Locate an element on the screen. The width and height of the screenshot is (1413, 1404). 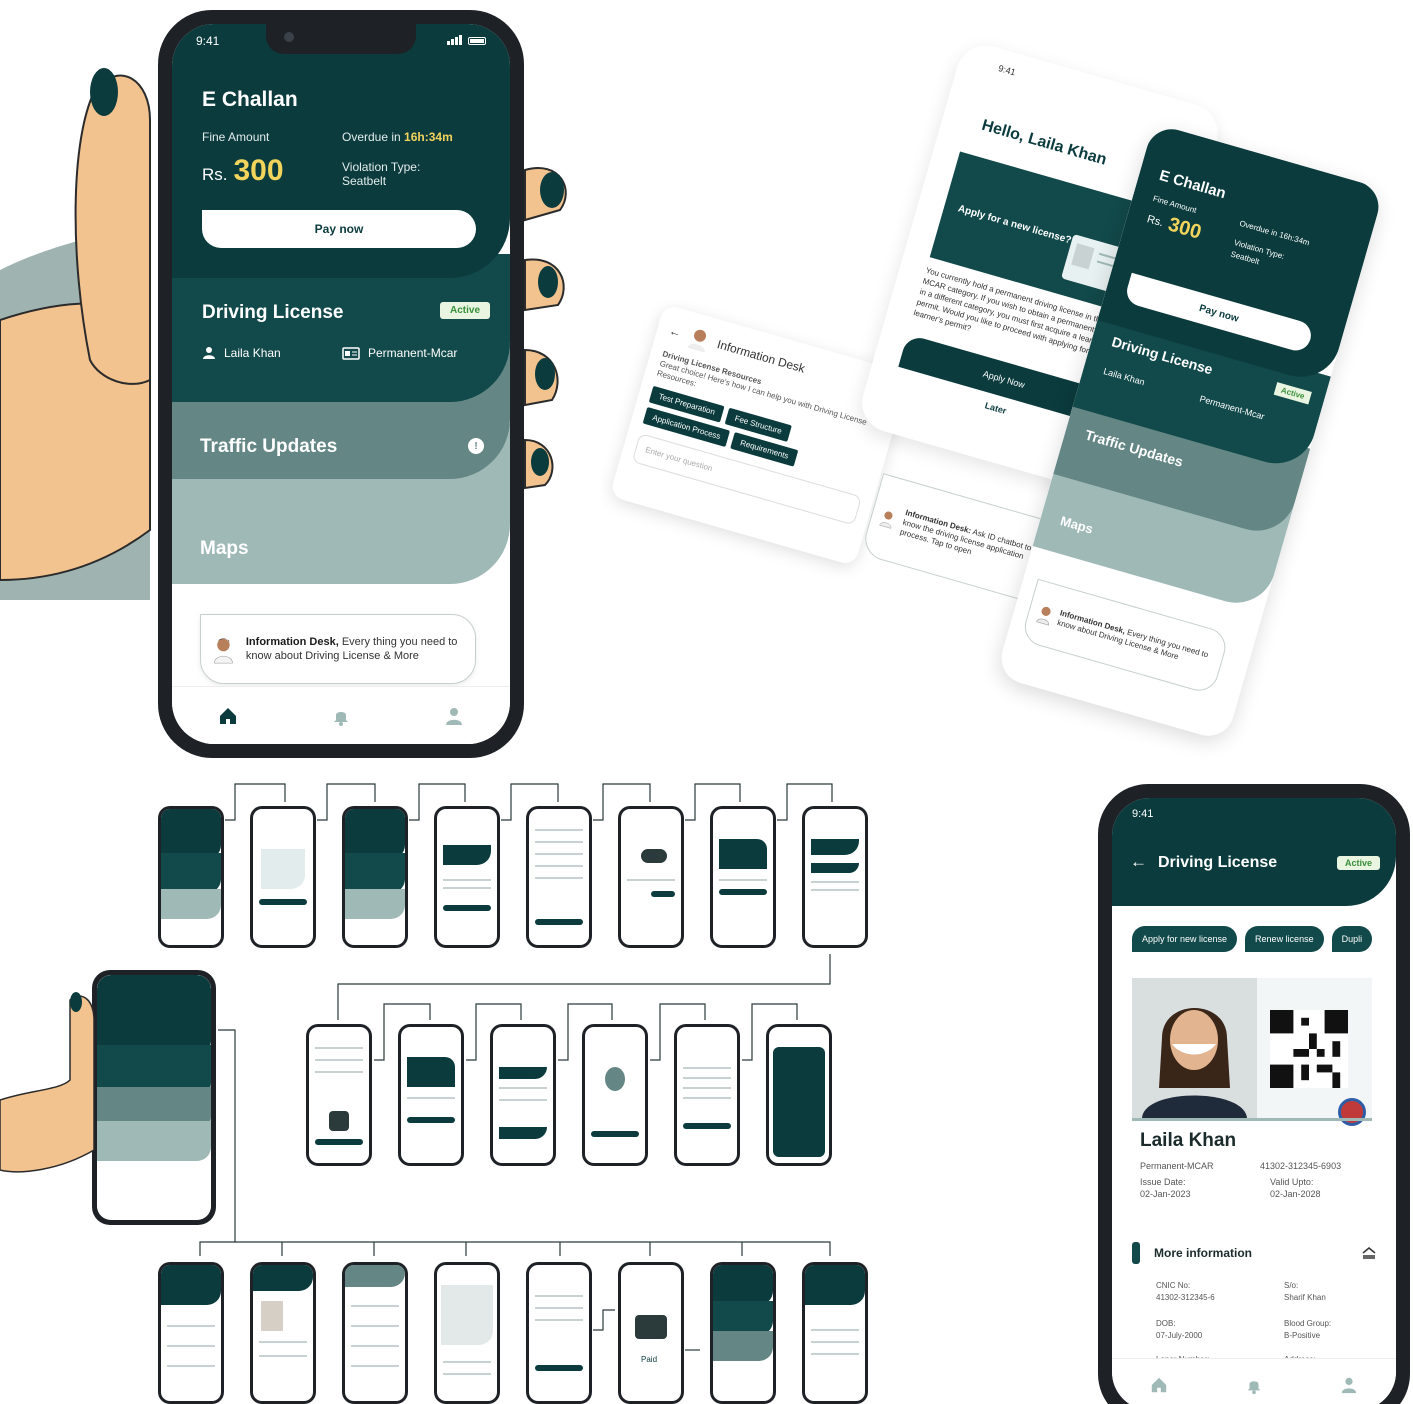
renew-license-button: Renew license is located at coordinates (1284, 939).